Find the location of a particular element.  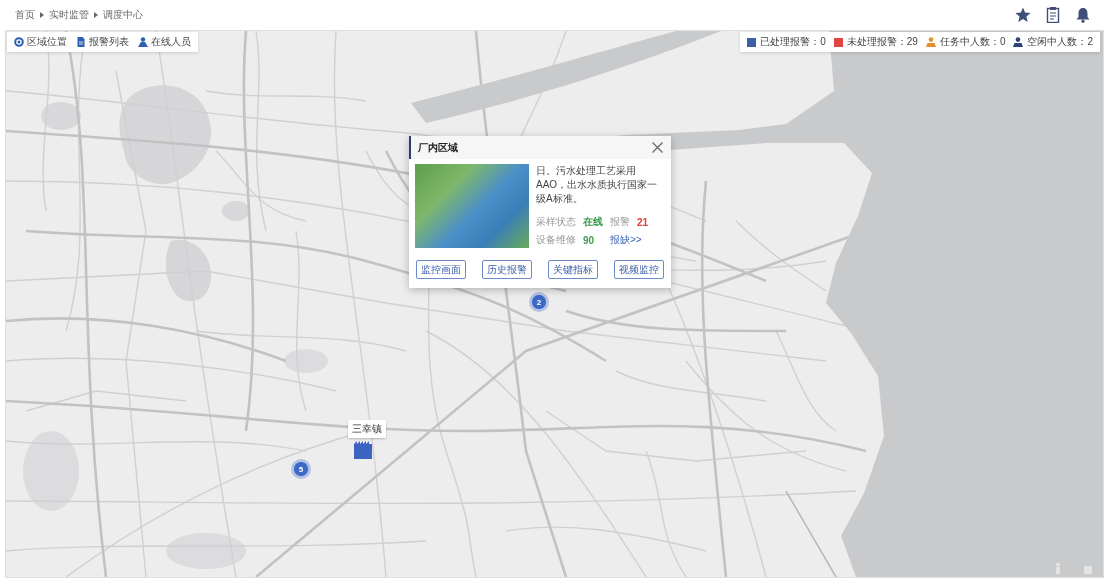

person-icon is located at coordinates (143, 42).